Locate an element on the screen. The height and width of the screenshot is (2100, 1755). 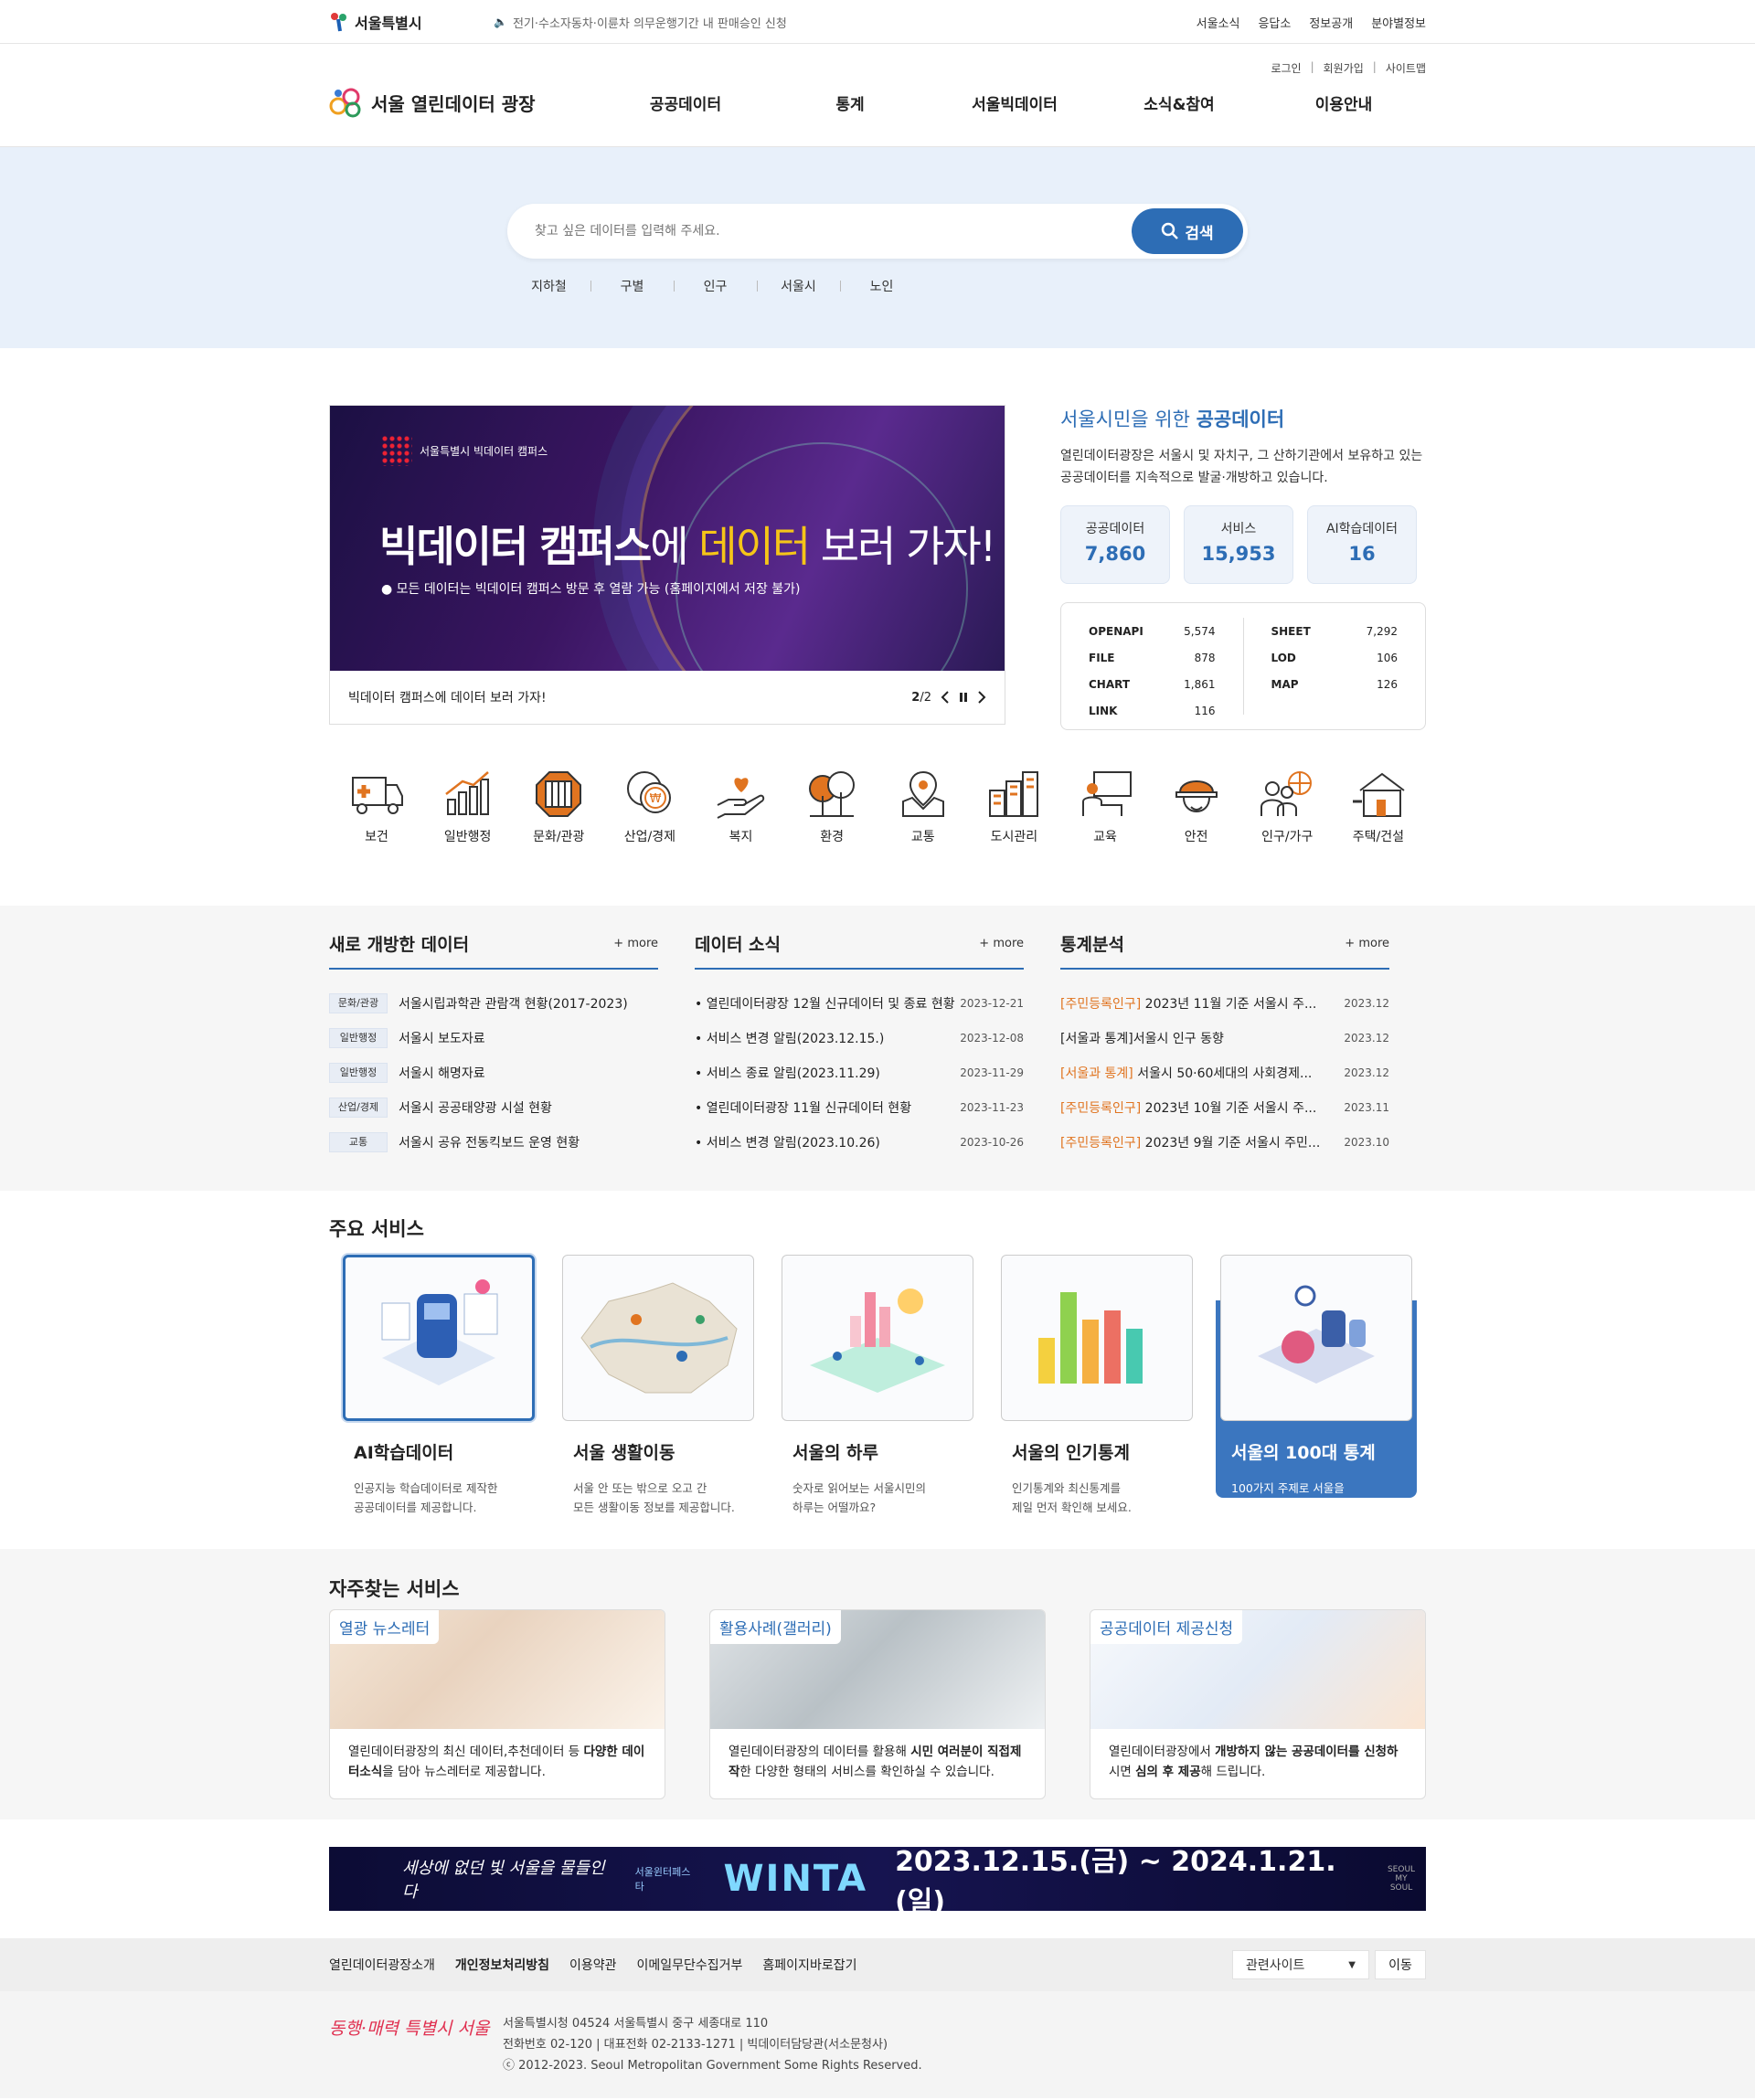
category-housing: 주택/건설 is located at coordinates (1378, 807).